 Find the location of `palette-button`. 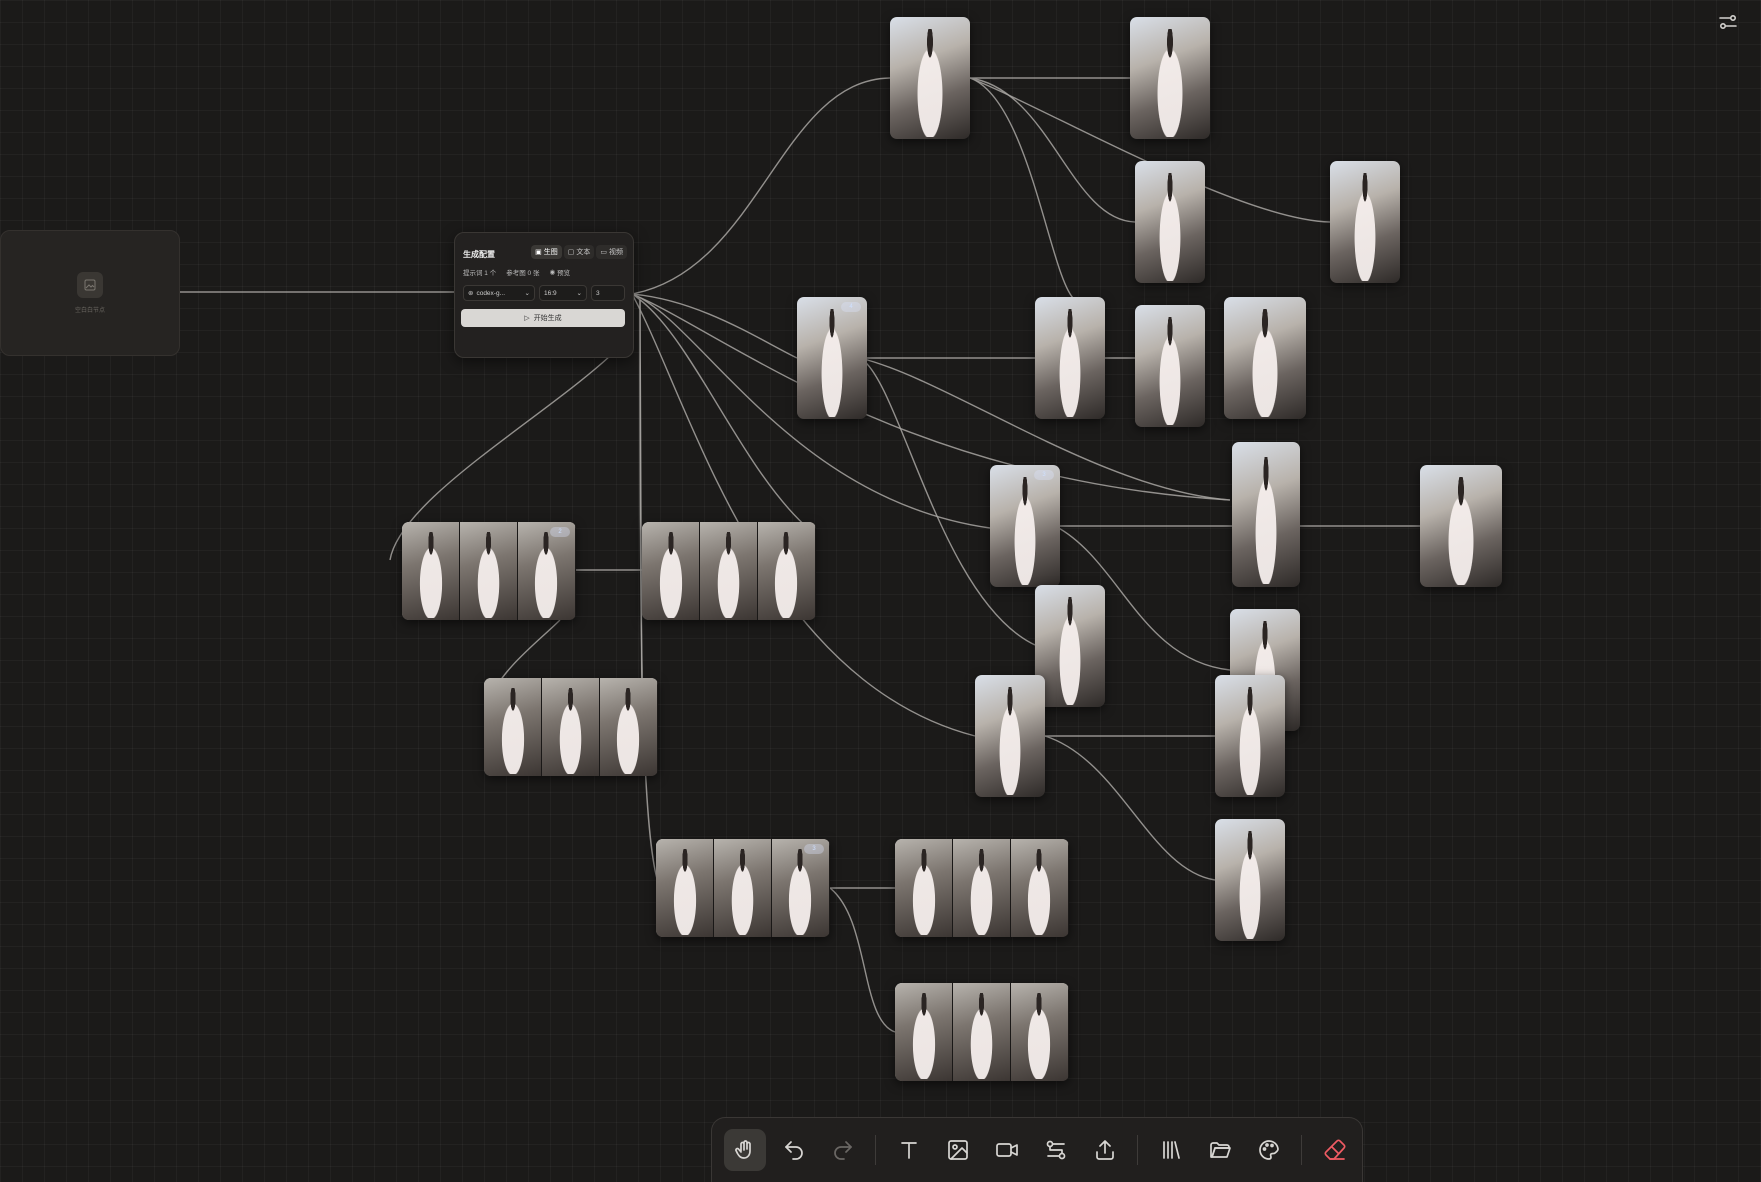

palette-button is located at coordinates (1269, 1150).